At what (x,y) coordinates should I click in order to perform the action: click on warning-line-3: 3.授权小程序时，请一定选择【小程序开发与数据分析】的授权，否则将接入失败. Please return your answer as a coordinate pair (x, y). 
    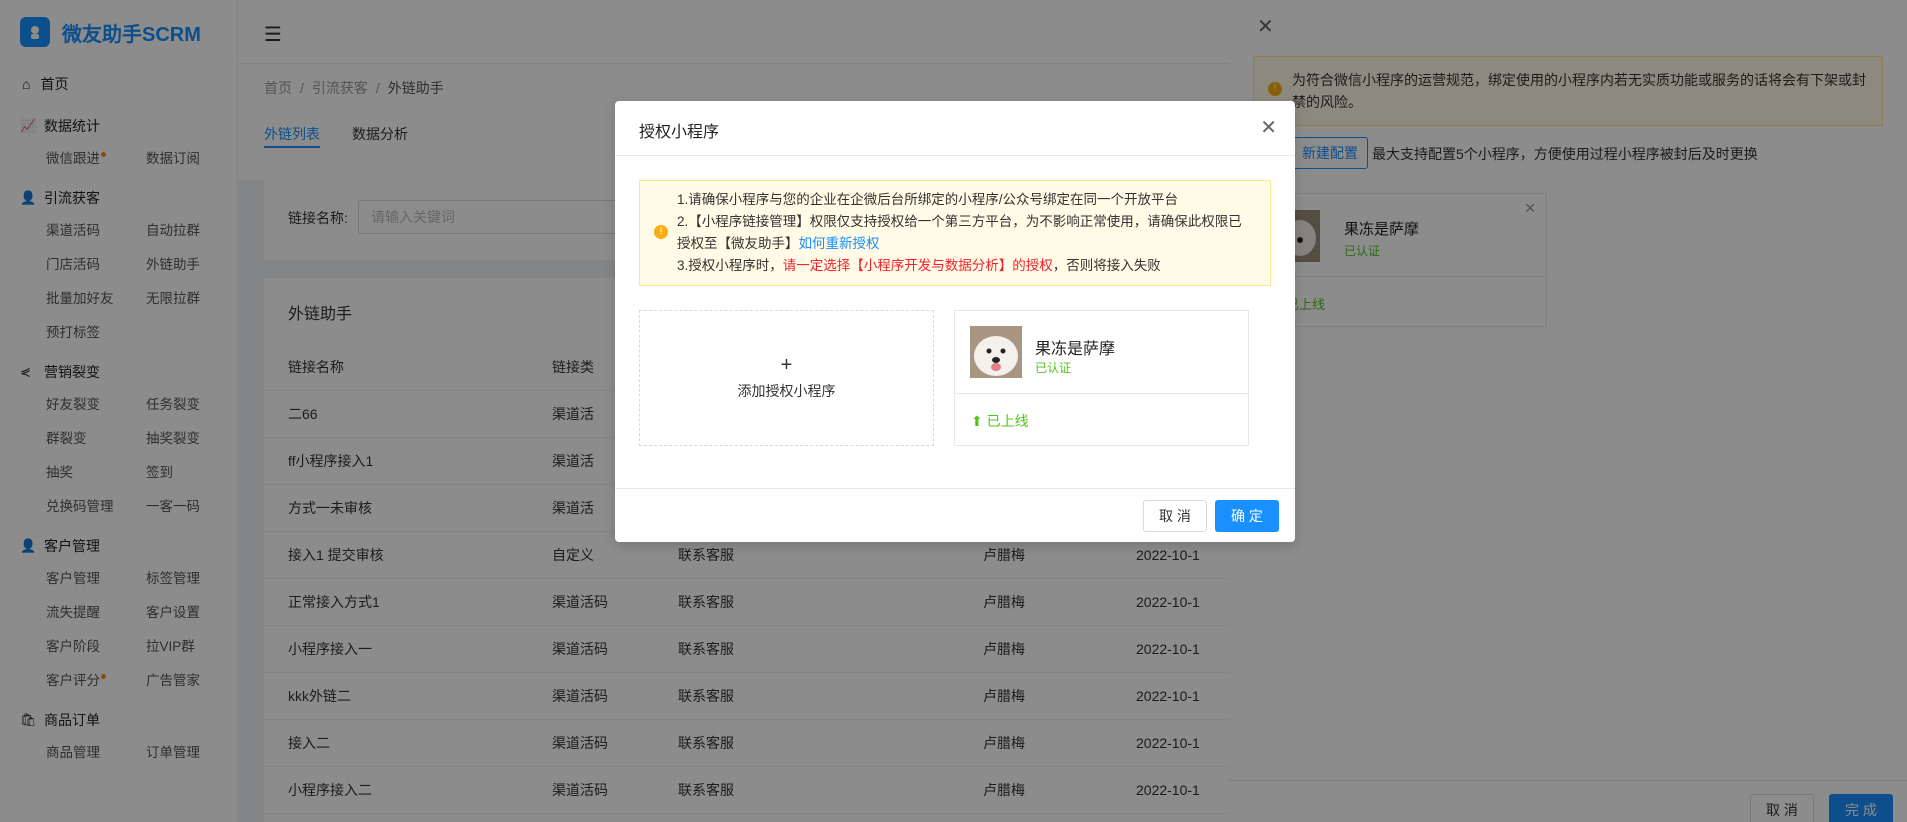
    Looking at the image, I should click on (963, 266).